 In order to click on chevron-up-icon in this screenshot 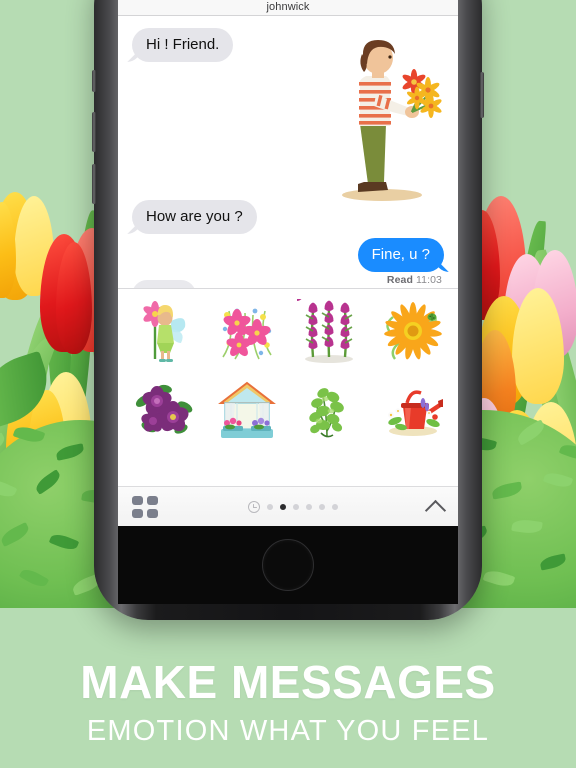, I will do `click(435, 506)`.